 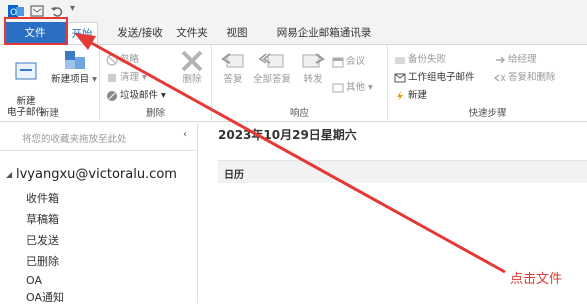 I want to click on annotation-note: 点击文件, so click(x=536, y=279).